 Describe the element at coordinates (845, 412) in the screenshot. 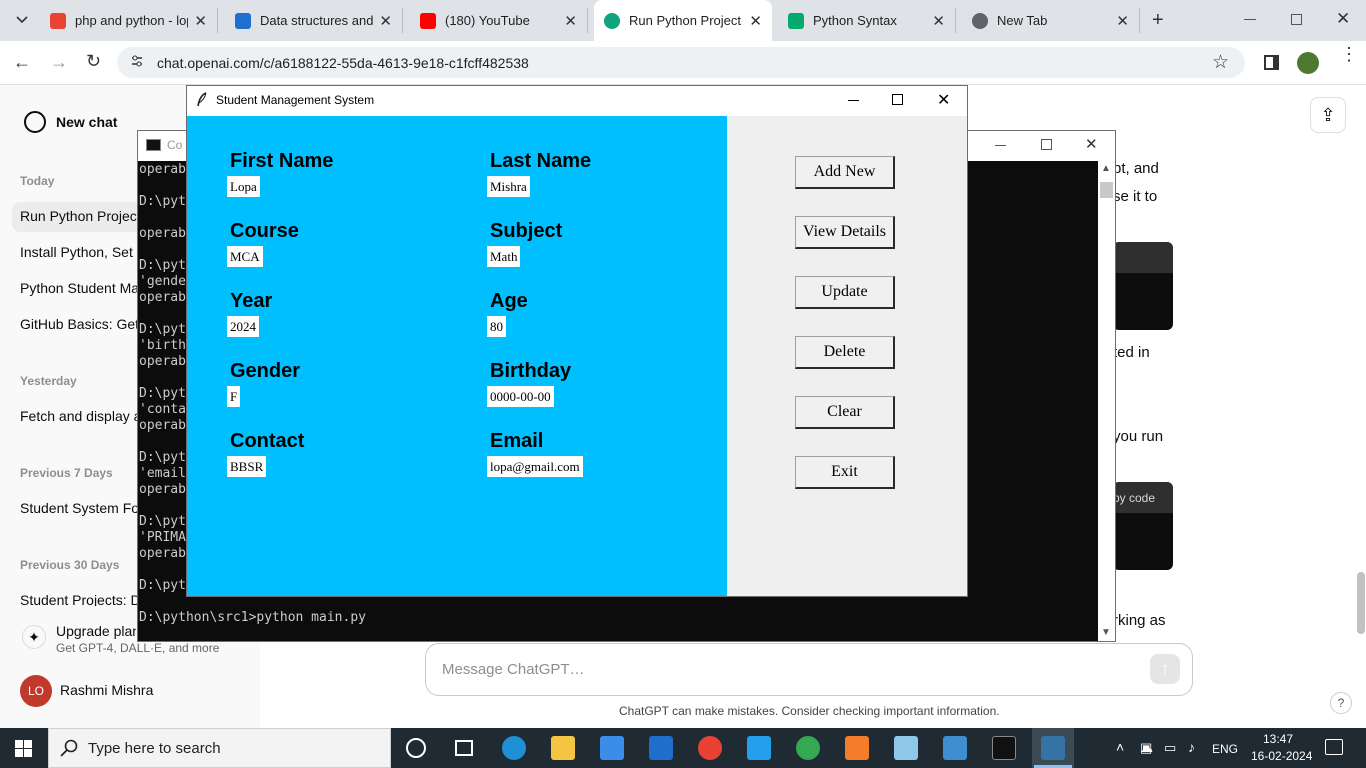

I see `clear-button: Clear` at that location.